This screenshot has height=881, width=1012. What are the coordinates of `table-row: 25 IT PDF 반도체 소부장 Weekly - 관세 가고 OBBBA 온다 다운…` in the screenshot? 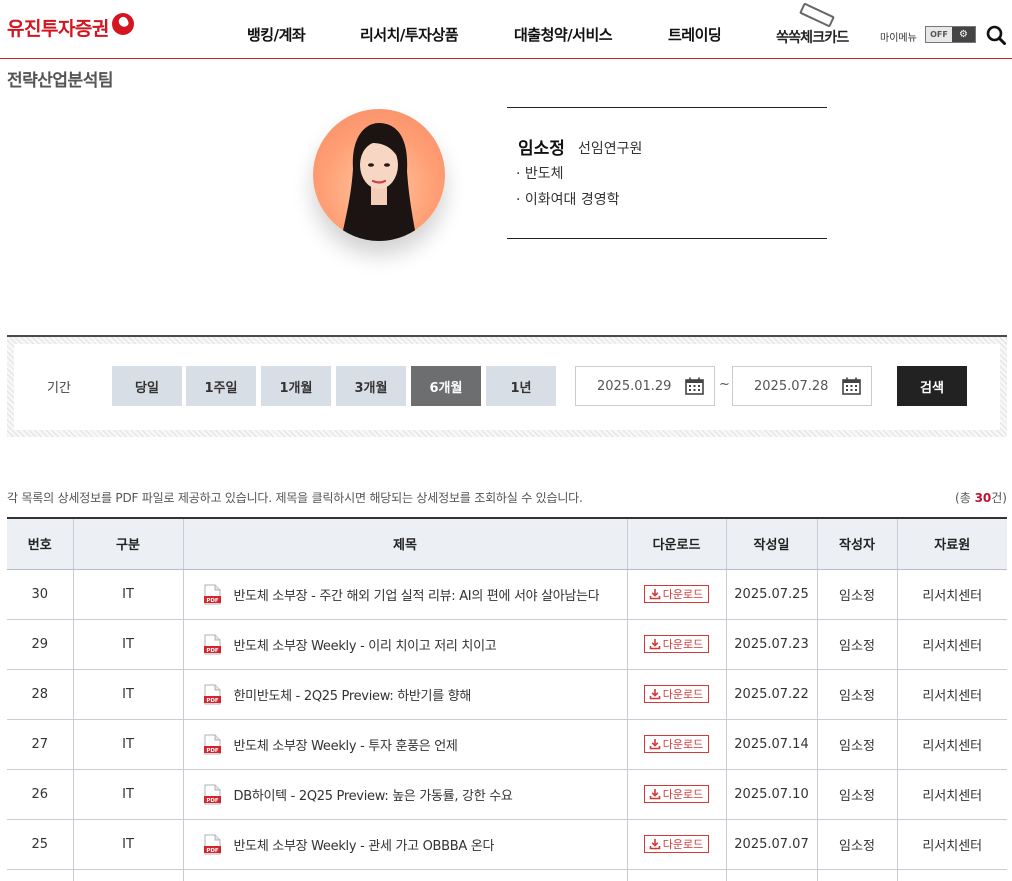 It's located at (507, 844).